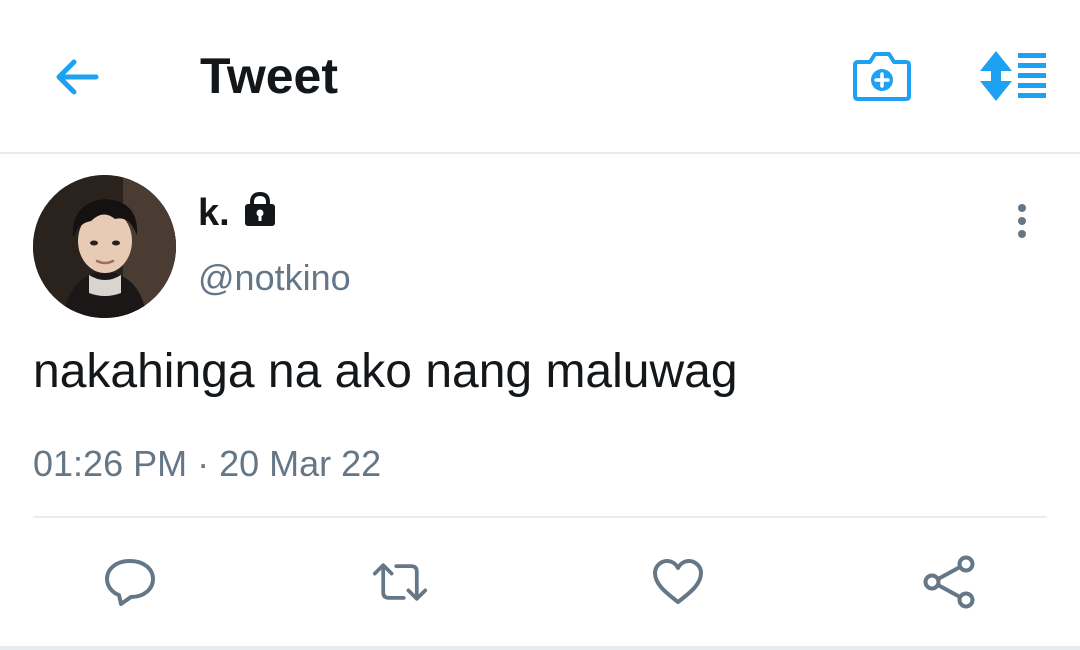 This screenshot has height=650, width=1080. I want to click on reply-button, so click(130, 582).